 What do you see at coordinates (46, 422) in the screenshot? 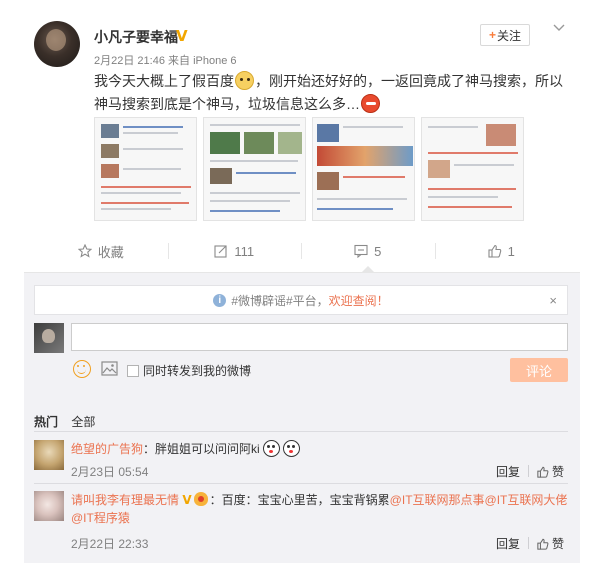
I see `tab-hot: 热门` at bounding box center [46, 422].